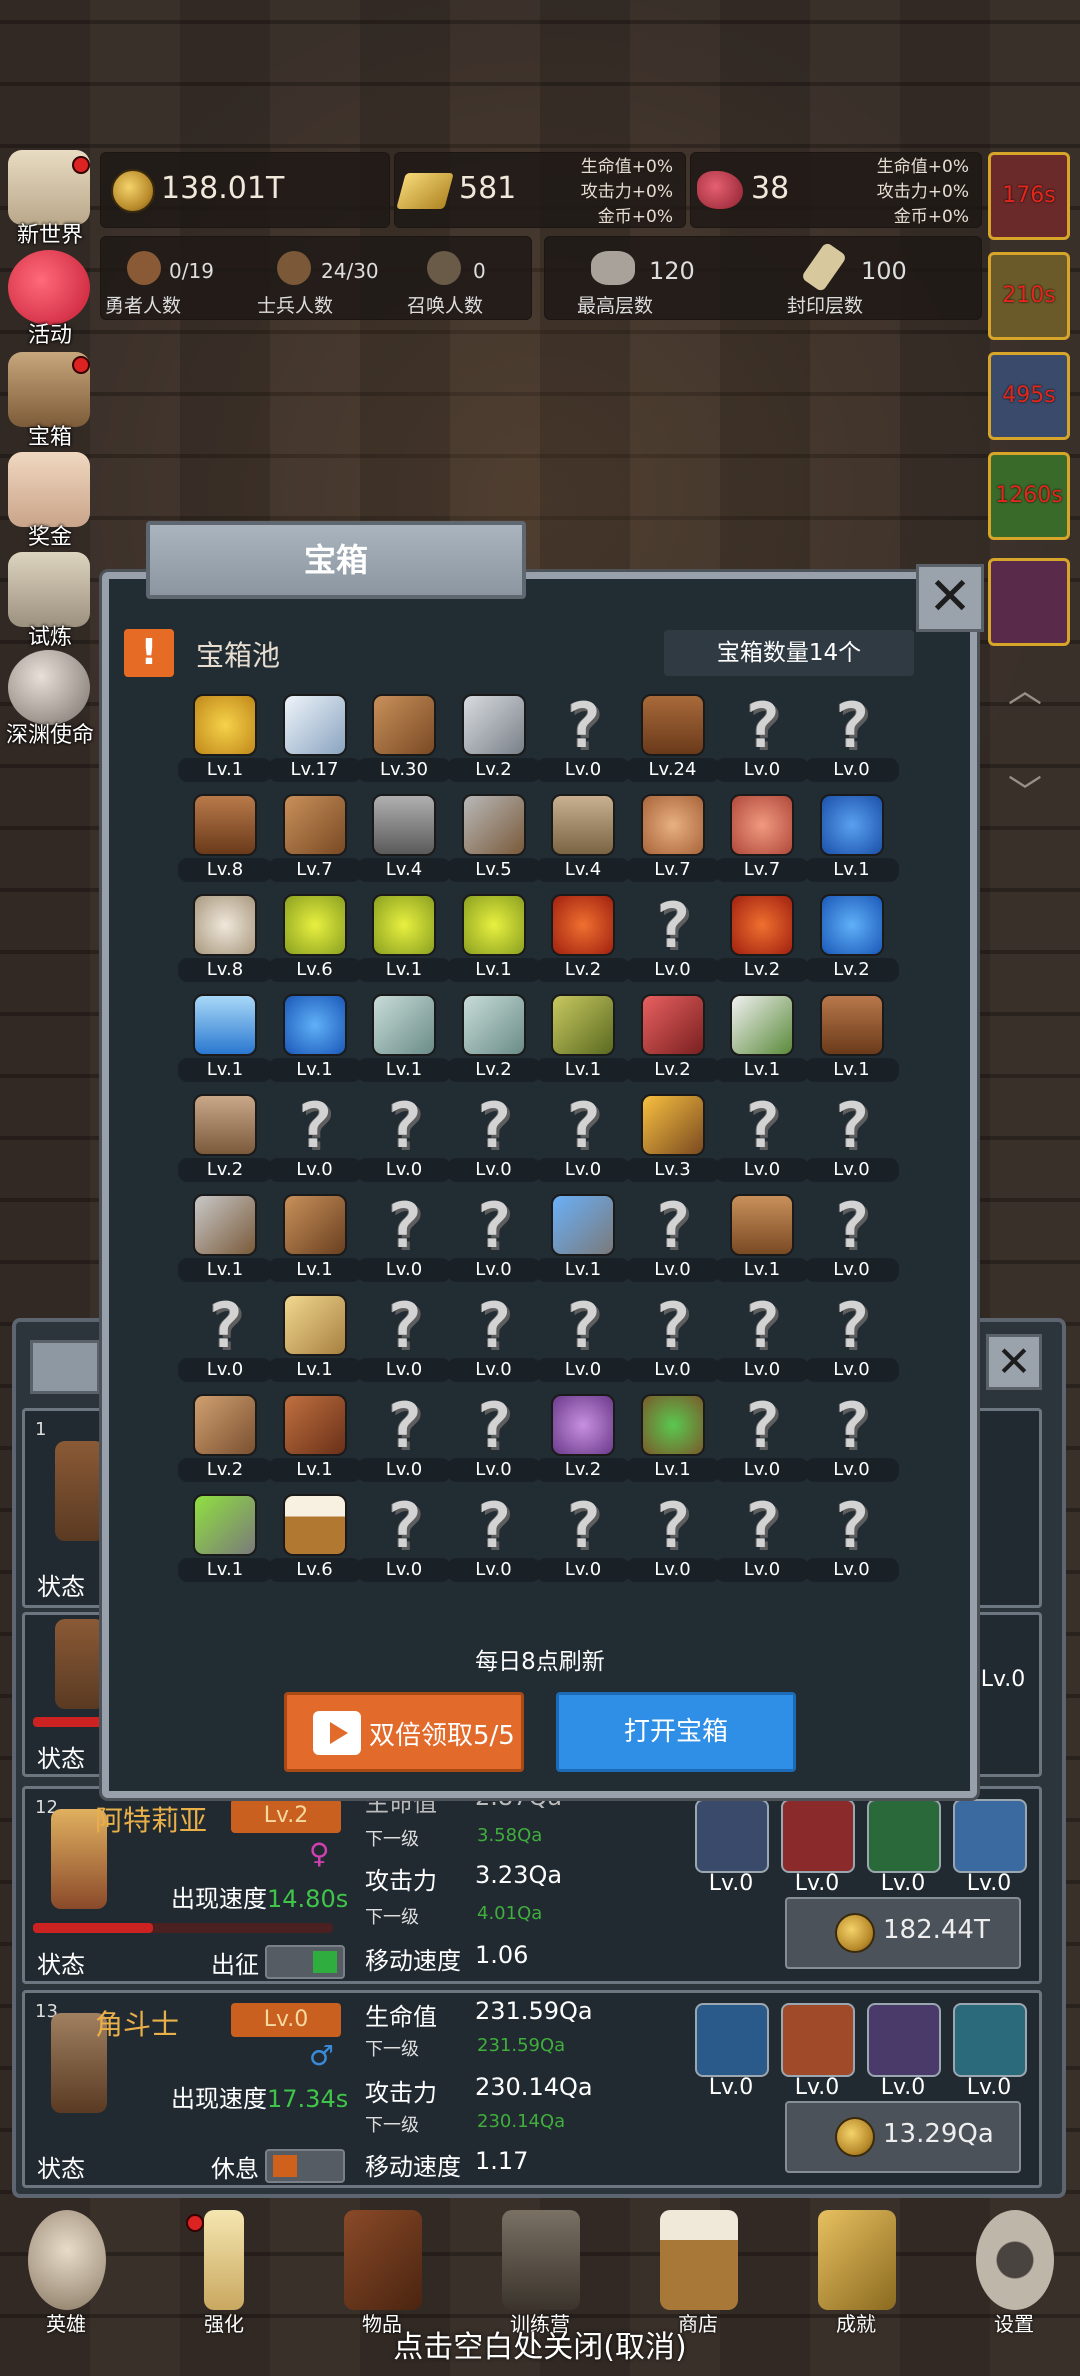 The height and width of the screenshot is (2376, 1080). Describe the element at coordinates (66, 2275) in the screenshot. I see `nav-hero: 英雄` at that location.